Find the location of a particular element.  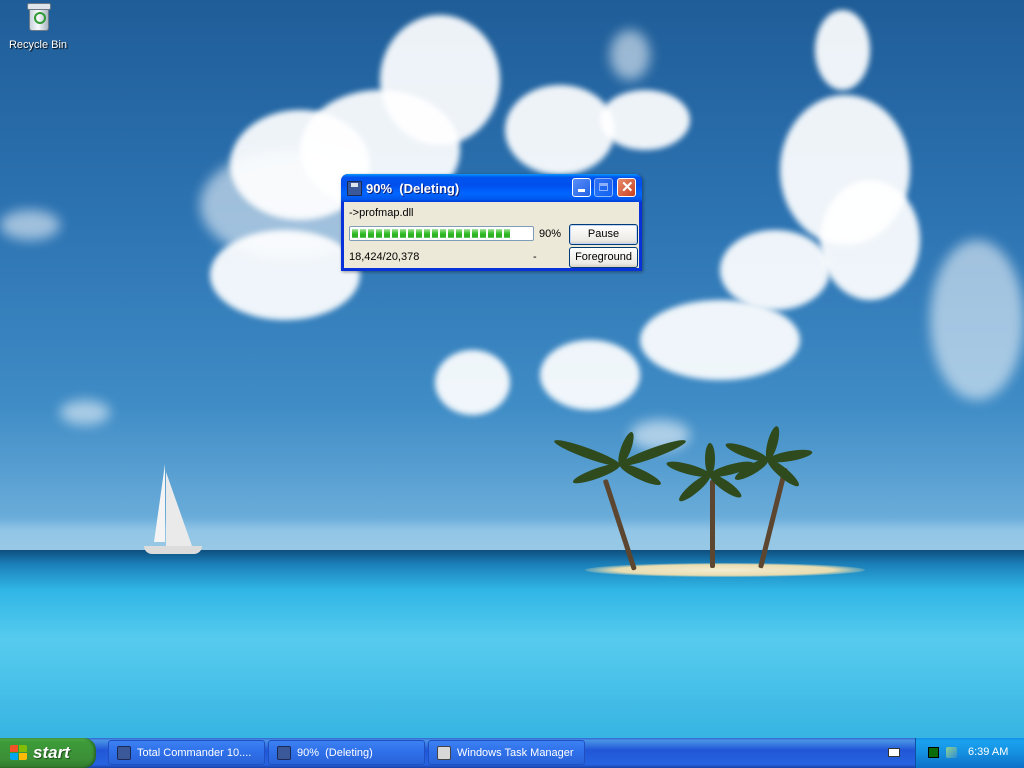

system-tray: 6:39 AM is located at coordinates (969, 753).